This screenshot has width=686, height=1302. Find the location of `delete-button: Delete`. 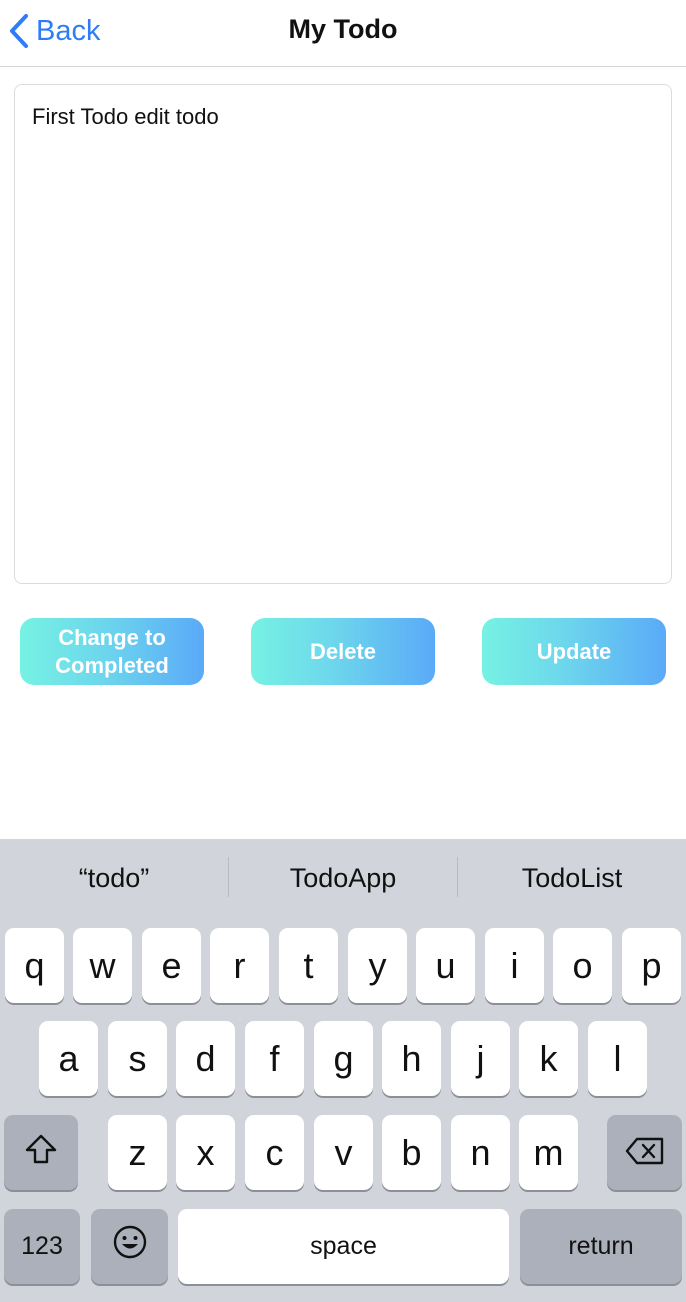

delete-button: Delete is located at coordinates (343, 651).